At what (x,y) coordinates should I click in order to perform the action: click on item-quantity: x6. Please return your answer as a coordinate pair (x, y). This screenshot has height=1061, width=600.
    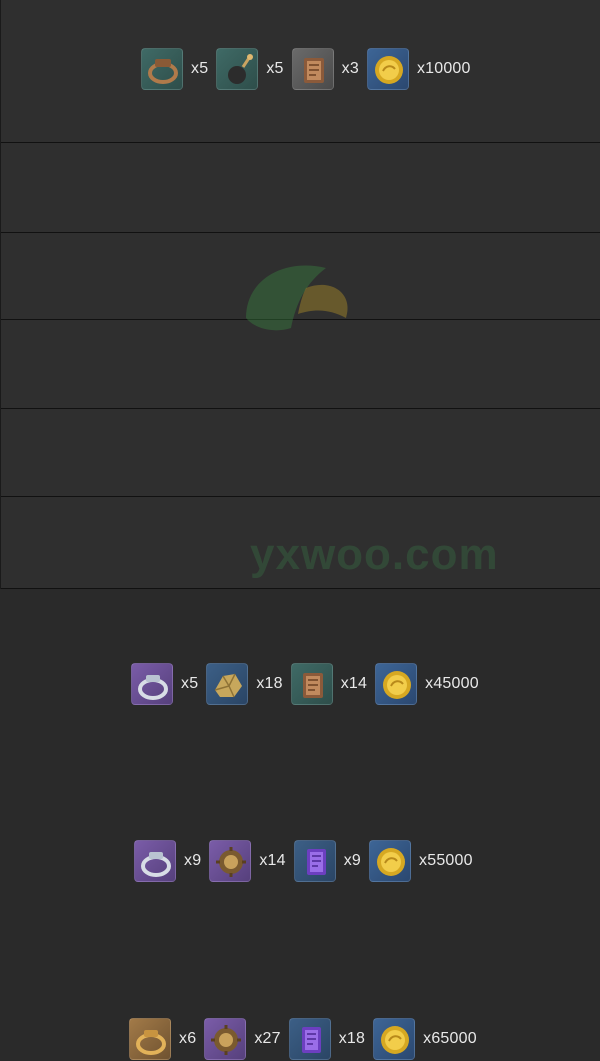
    Looking at the image, I should click on (188, 1038).